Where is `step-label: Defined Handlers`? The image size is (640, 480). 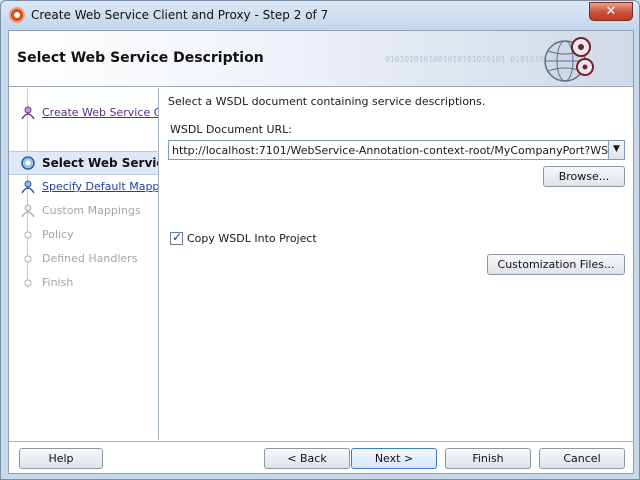
step-label: Defined Handlers is located at coordinates (90, 258).